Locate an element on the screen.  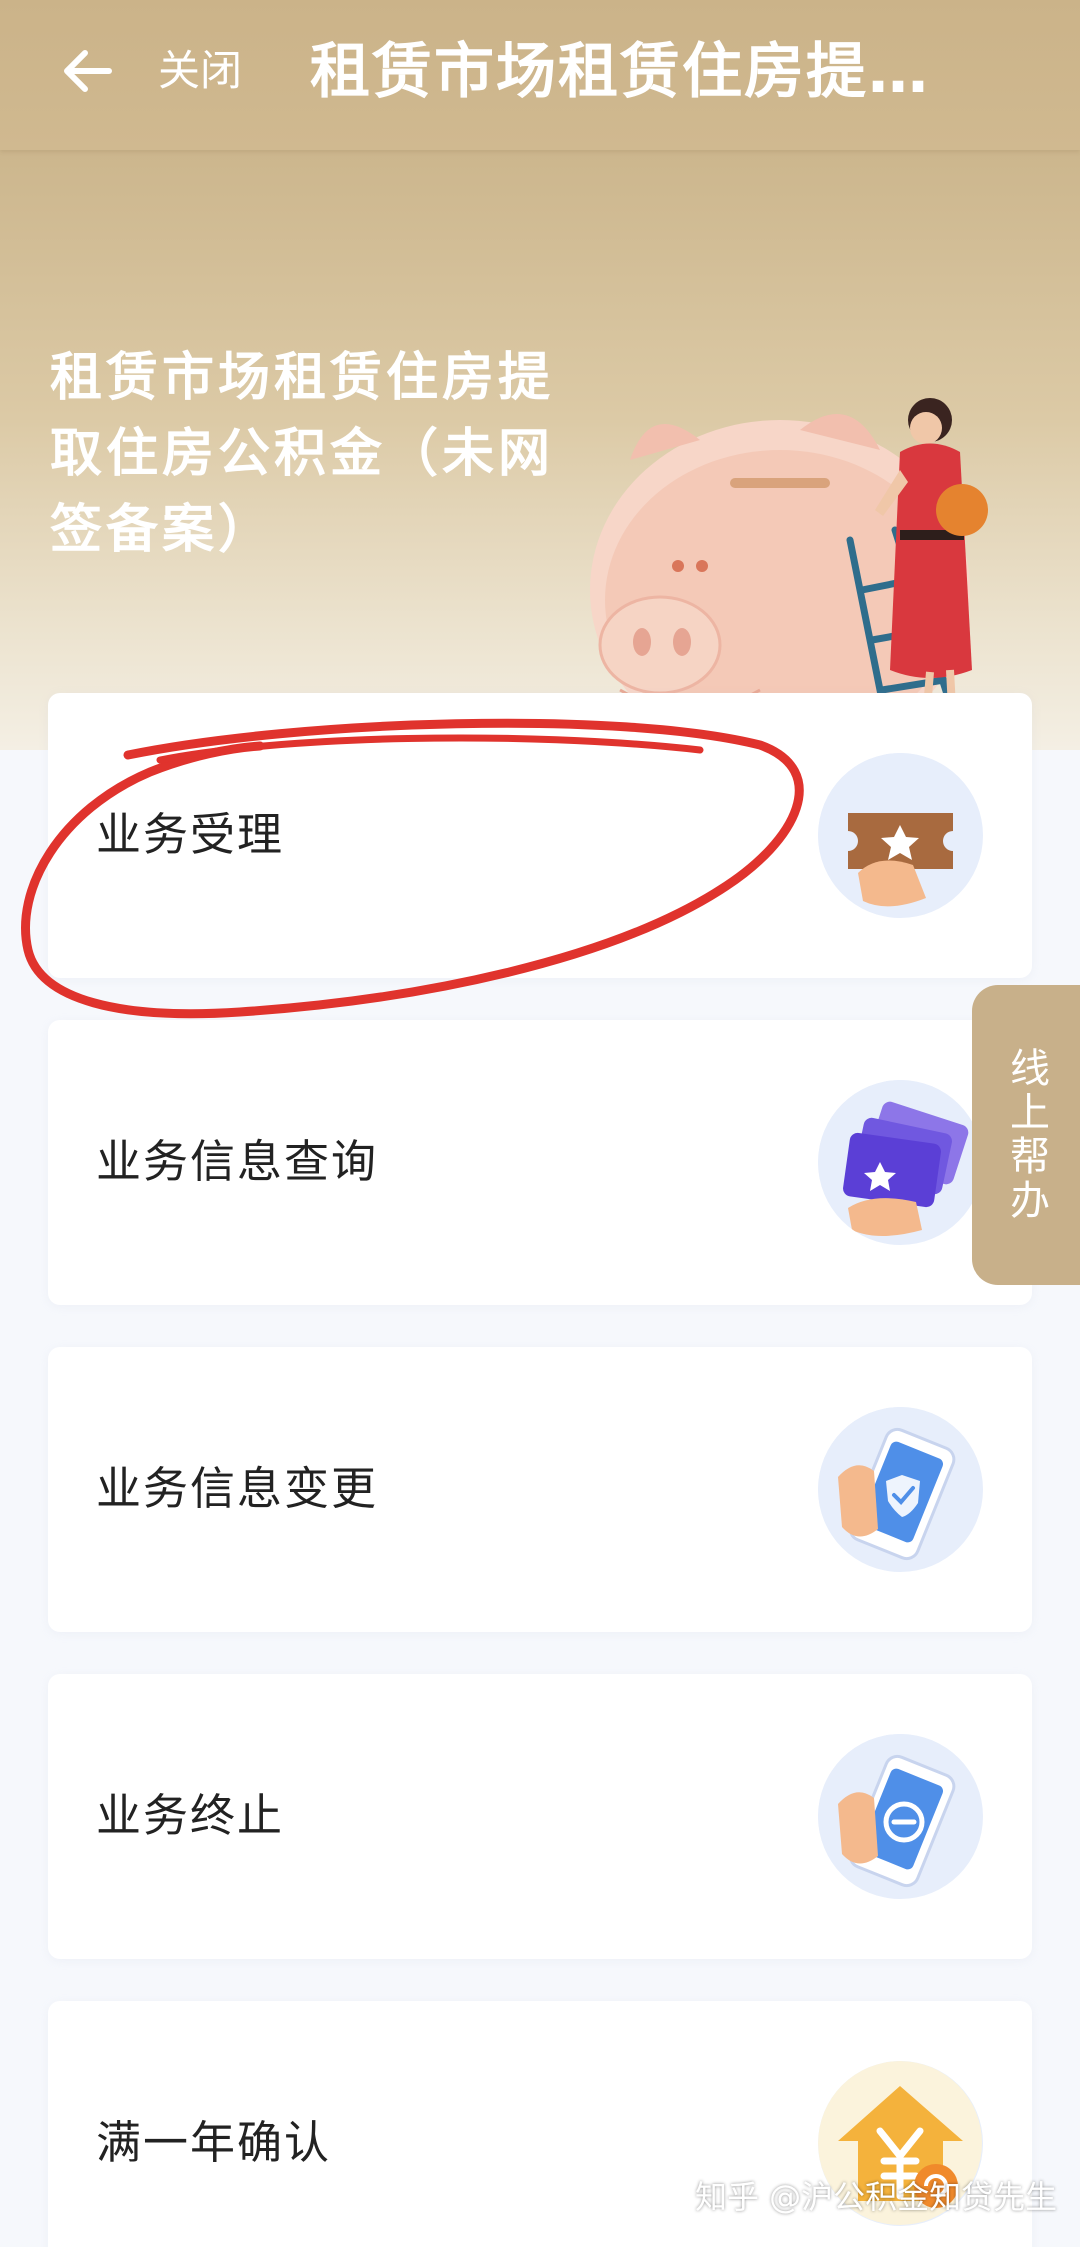
menu-item-label: 业务信息变更 is located at coordinates (237, 1488).